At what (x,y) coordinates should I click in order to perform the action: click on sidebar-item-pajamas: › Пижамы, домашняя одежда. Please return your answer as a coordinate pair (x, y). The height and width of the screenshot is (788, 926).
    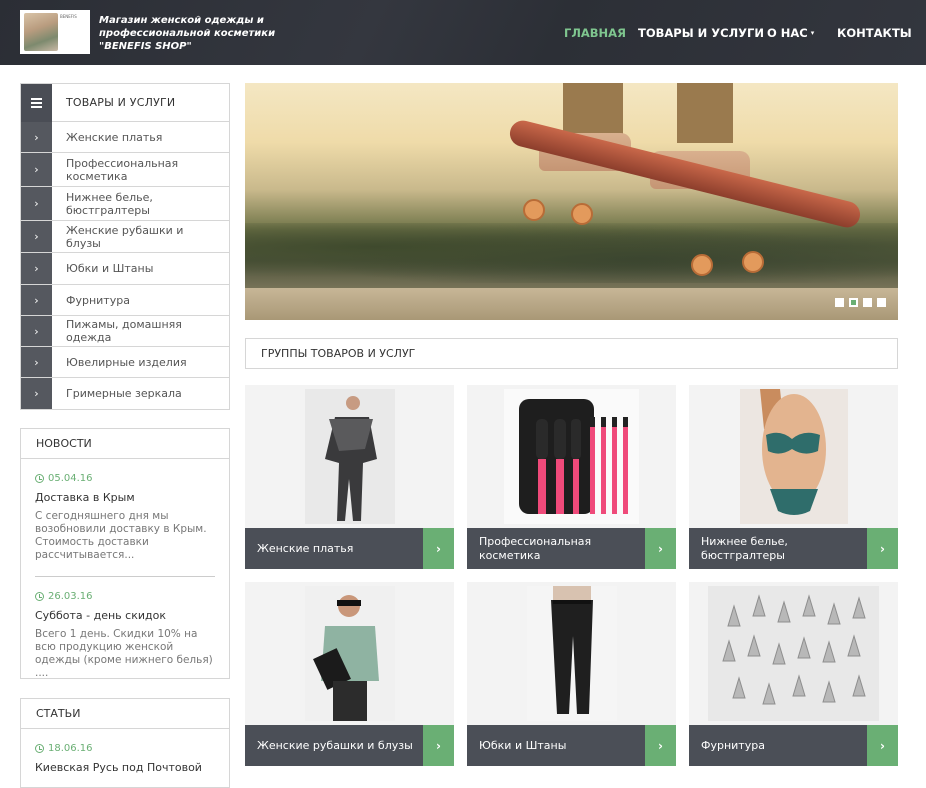
    Looking at the image, I should click on (125, 331).